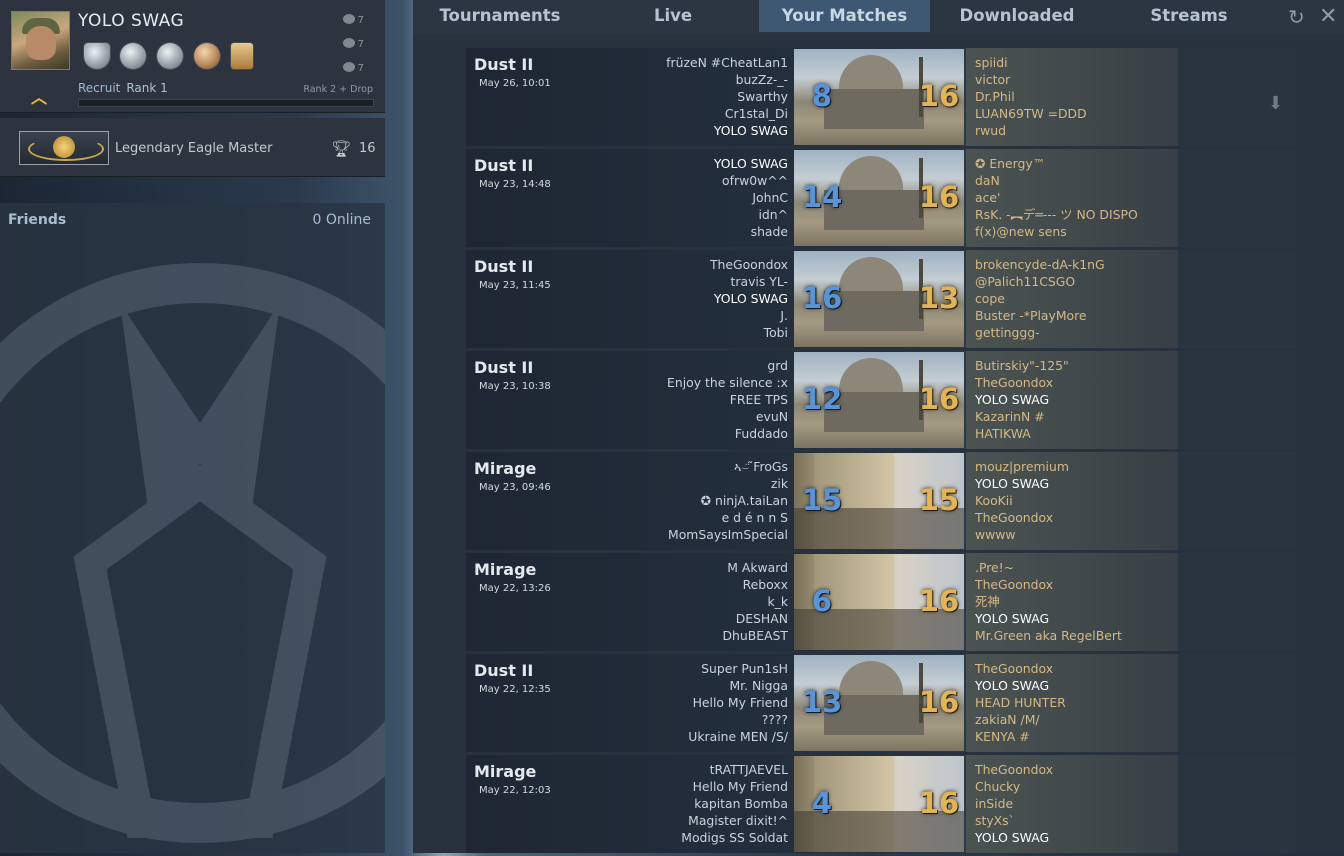  Describe the element at coordinates (734, 769) in the screenshot. I see `team1-player: tRATTJAEVEL` at that location.